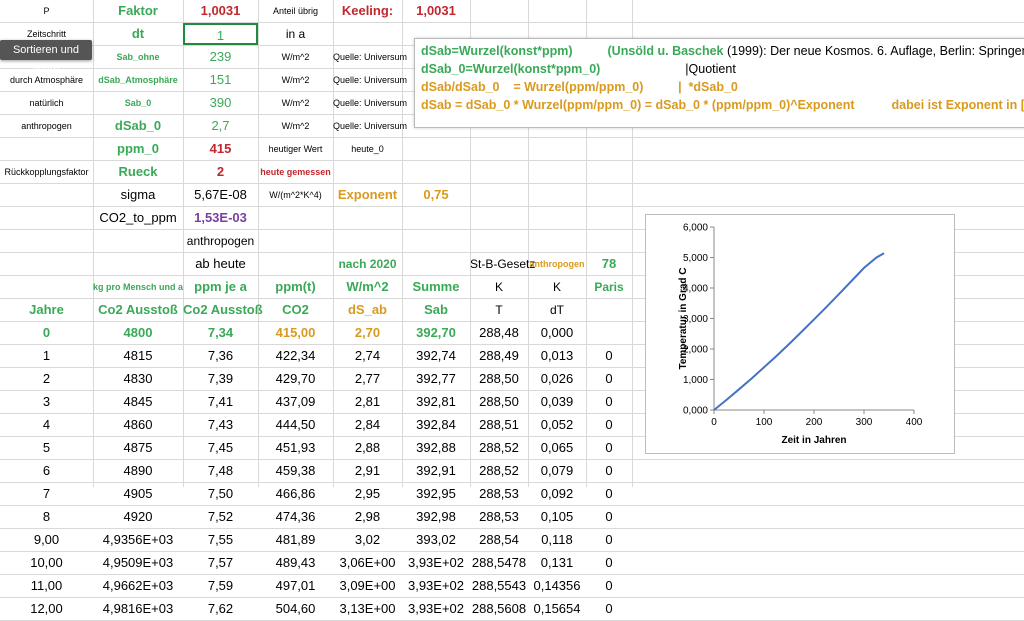 This screenshot has height=621, width=1024. What do you see at coordinates (295, 540) in the screenshot?
I see `table-cell: 481,89` at bounding box center [295, 540].